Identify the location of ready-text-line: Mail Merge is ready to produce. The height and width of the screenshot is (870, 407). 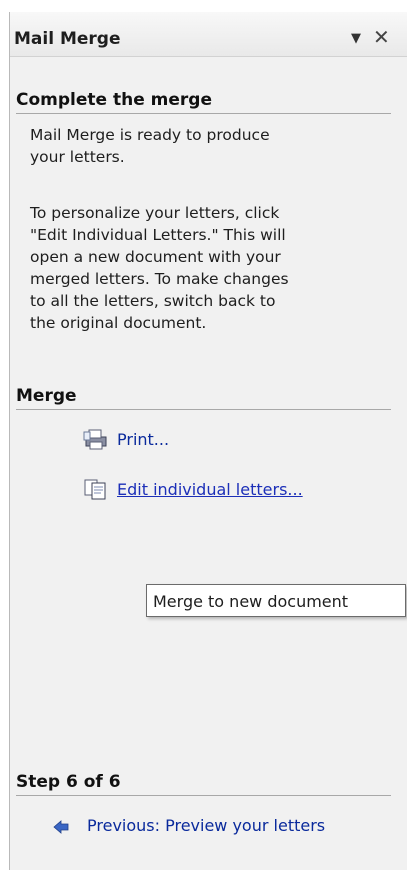
(150, 135).